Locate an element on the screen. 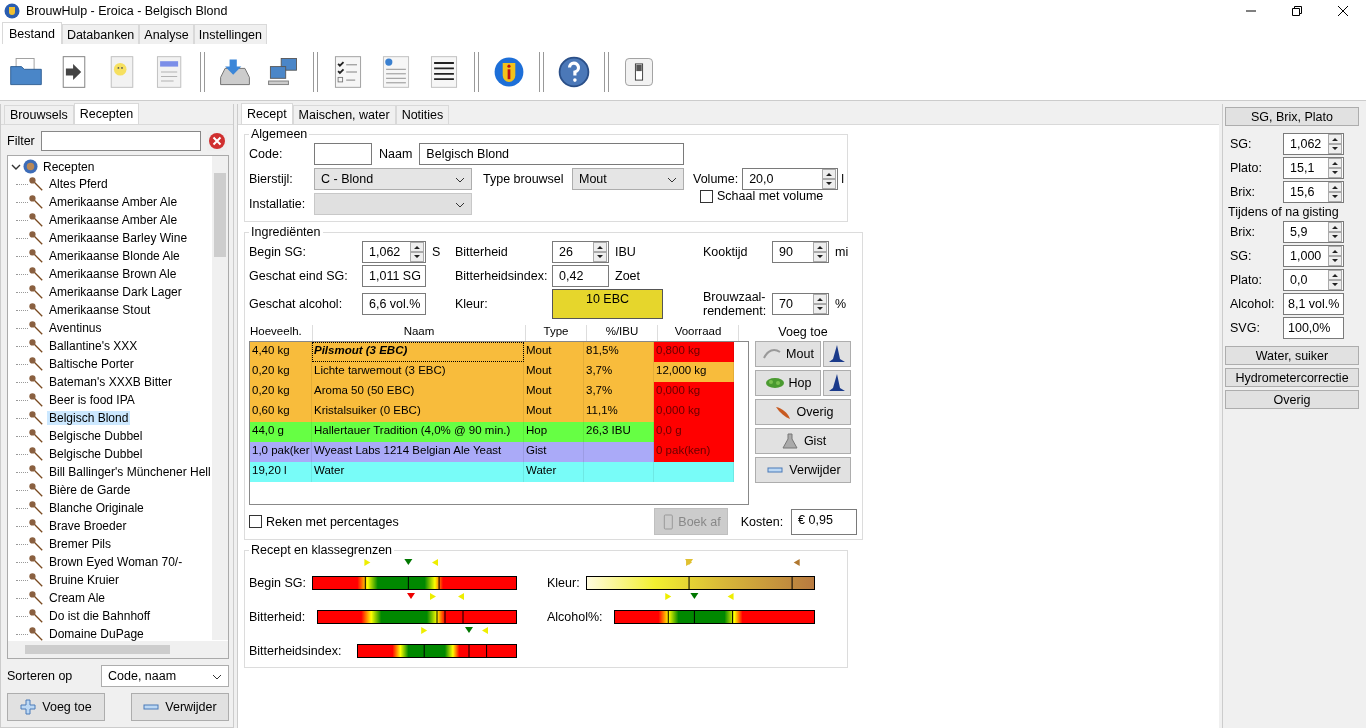 Image resolution: width=1366 pixels, height=728 pixels. tree-item: Cream Ale is located at coordinates (77, 598).